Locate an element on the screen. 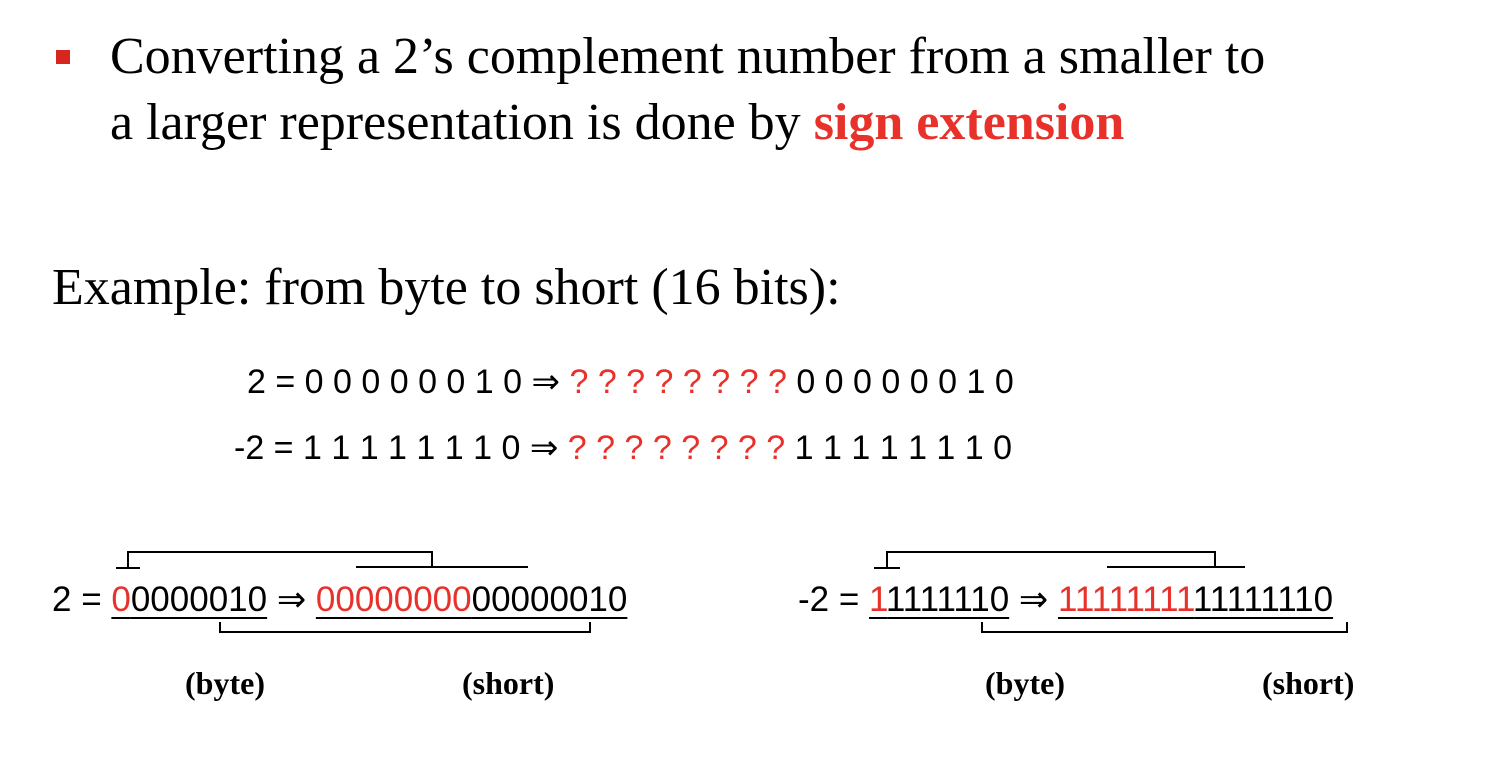 Image resolution: width=1492 pixels, height=760 pixels. sign-copy-bracket-left is located at coordinates (280, 559).